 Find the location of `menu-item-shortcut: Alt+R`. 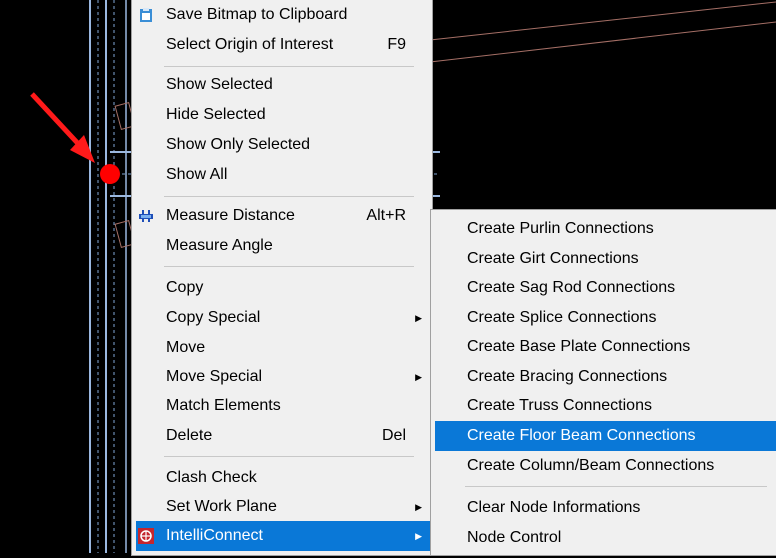

menu-item-shortcut: Alt+R is located at coordinates (386, 215).